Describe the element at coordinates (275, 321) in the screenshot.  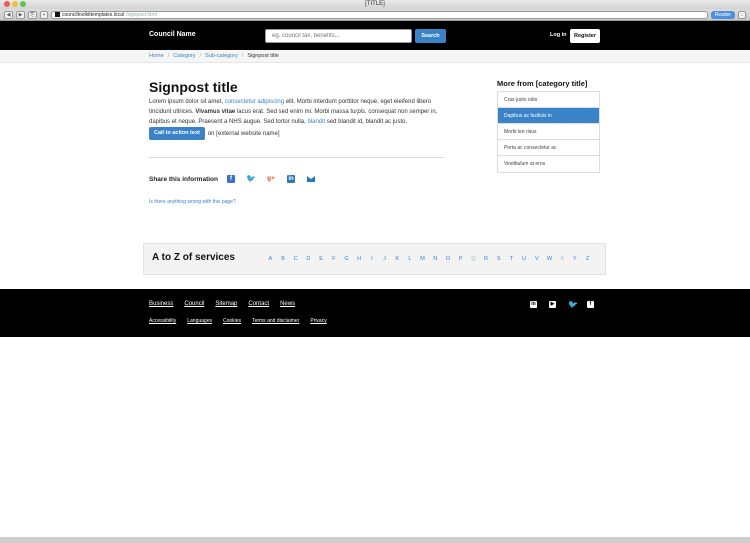
I see `footer-link-terms: Terms and disclaimer` at that location.